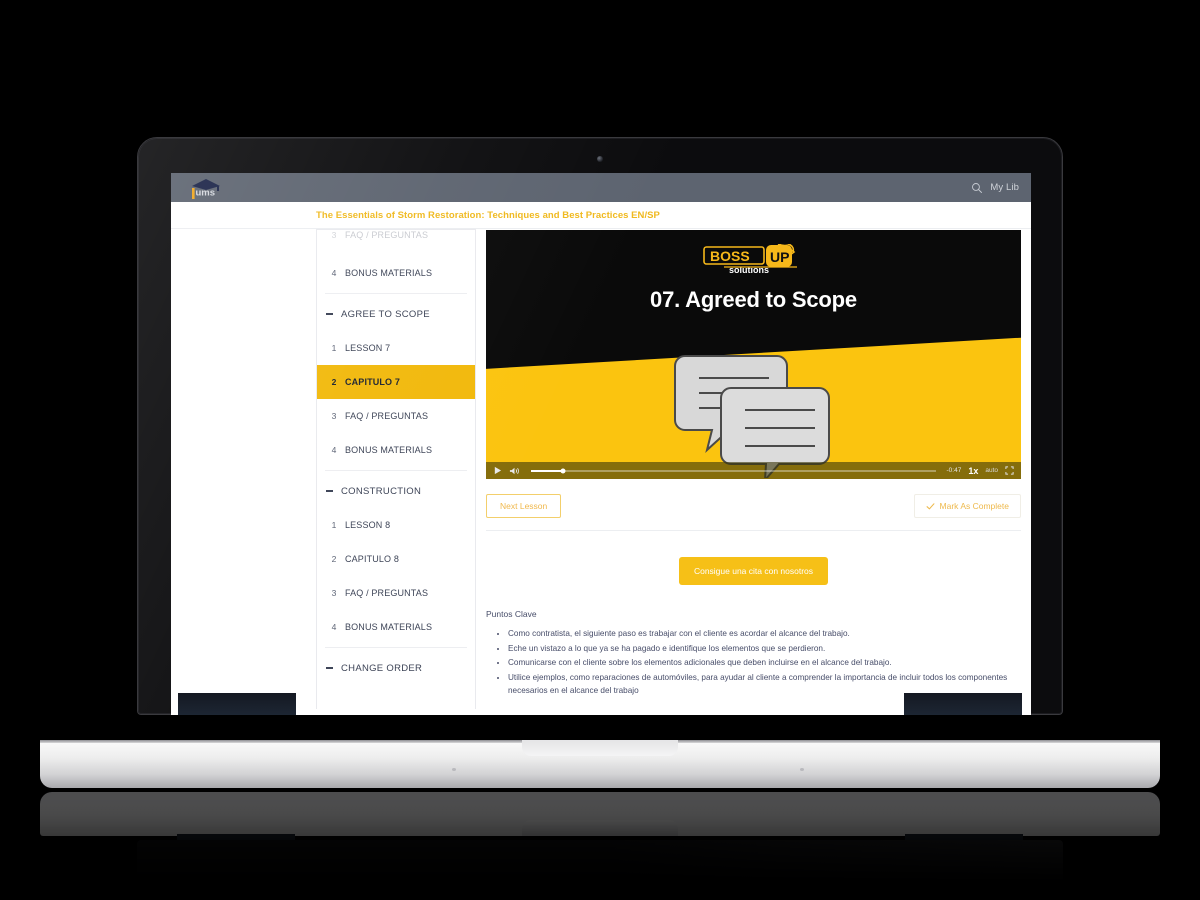 This screenshot has width=1200, height=900. Describe the element at coordinates (511, 614) in the screenshot. I see `content-heading: Puntos Clave` at that location.